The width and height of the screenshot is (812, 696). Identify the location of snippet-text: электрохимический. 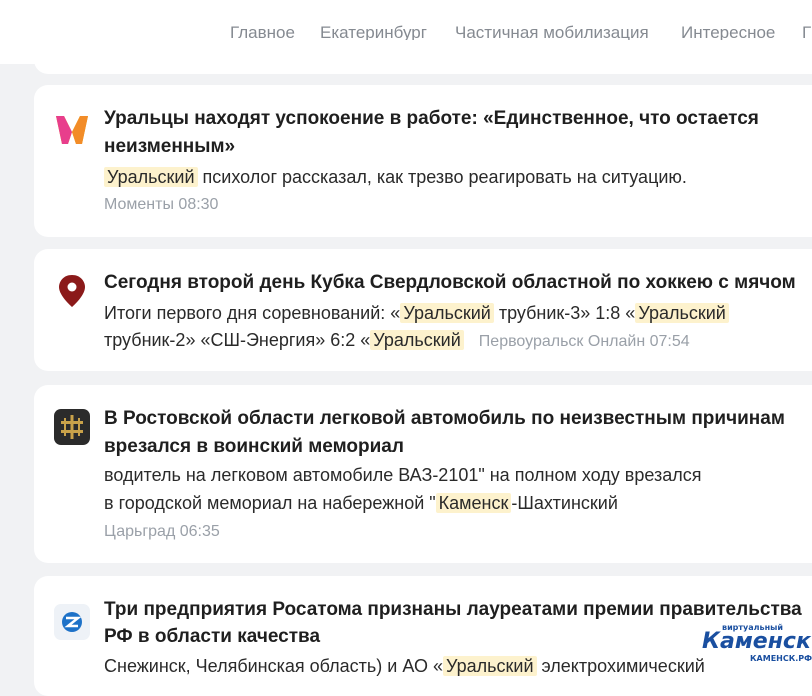
(620, 666).